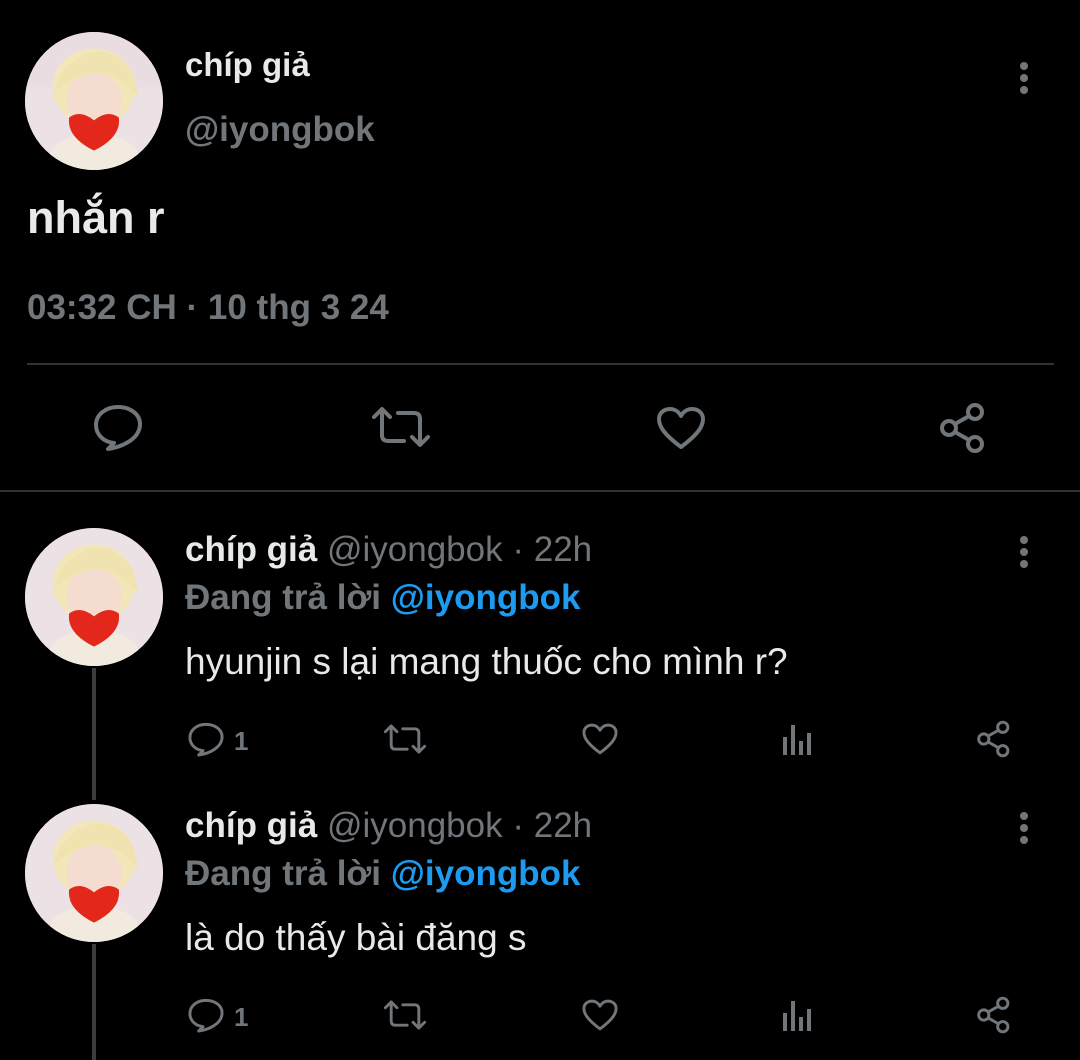 The width and height of the screenshot is (1080, 1060). I want to click on section-divider, so click(540, 491).